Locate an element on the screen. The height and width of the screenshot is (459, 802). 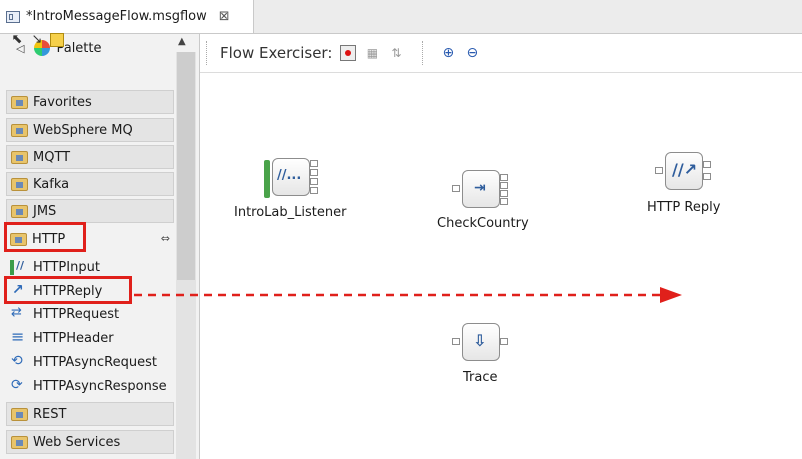
drag-arrow-head is located at coordinates (671, 295).